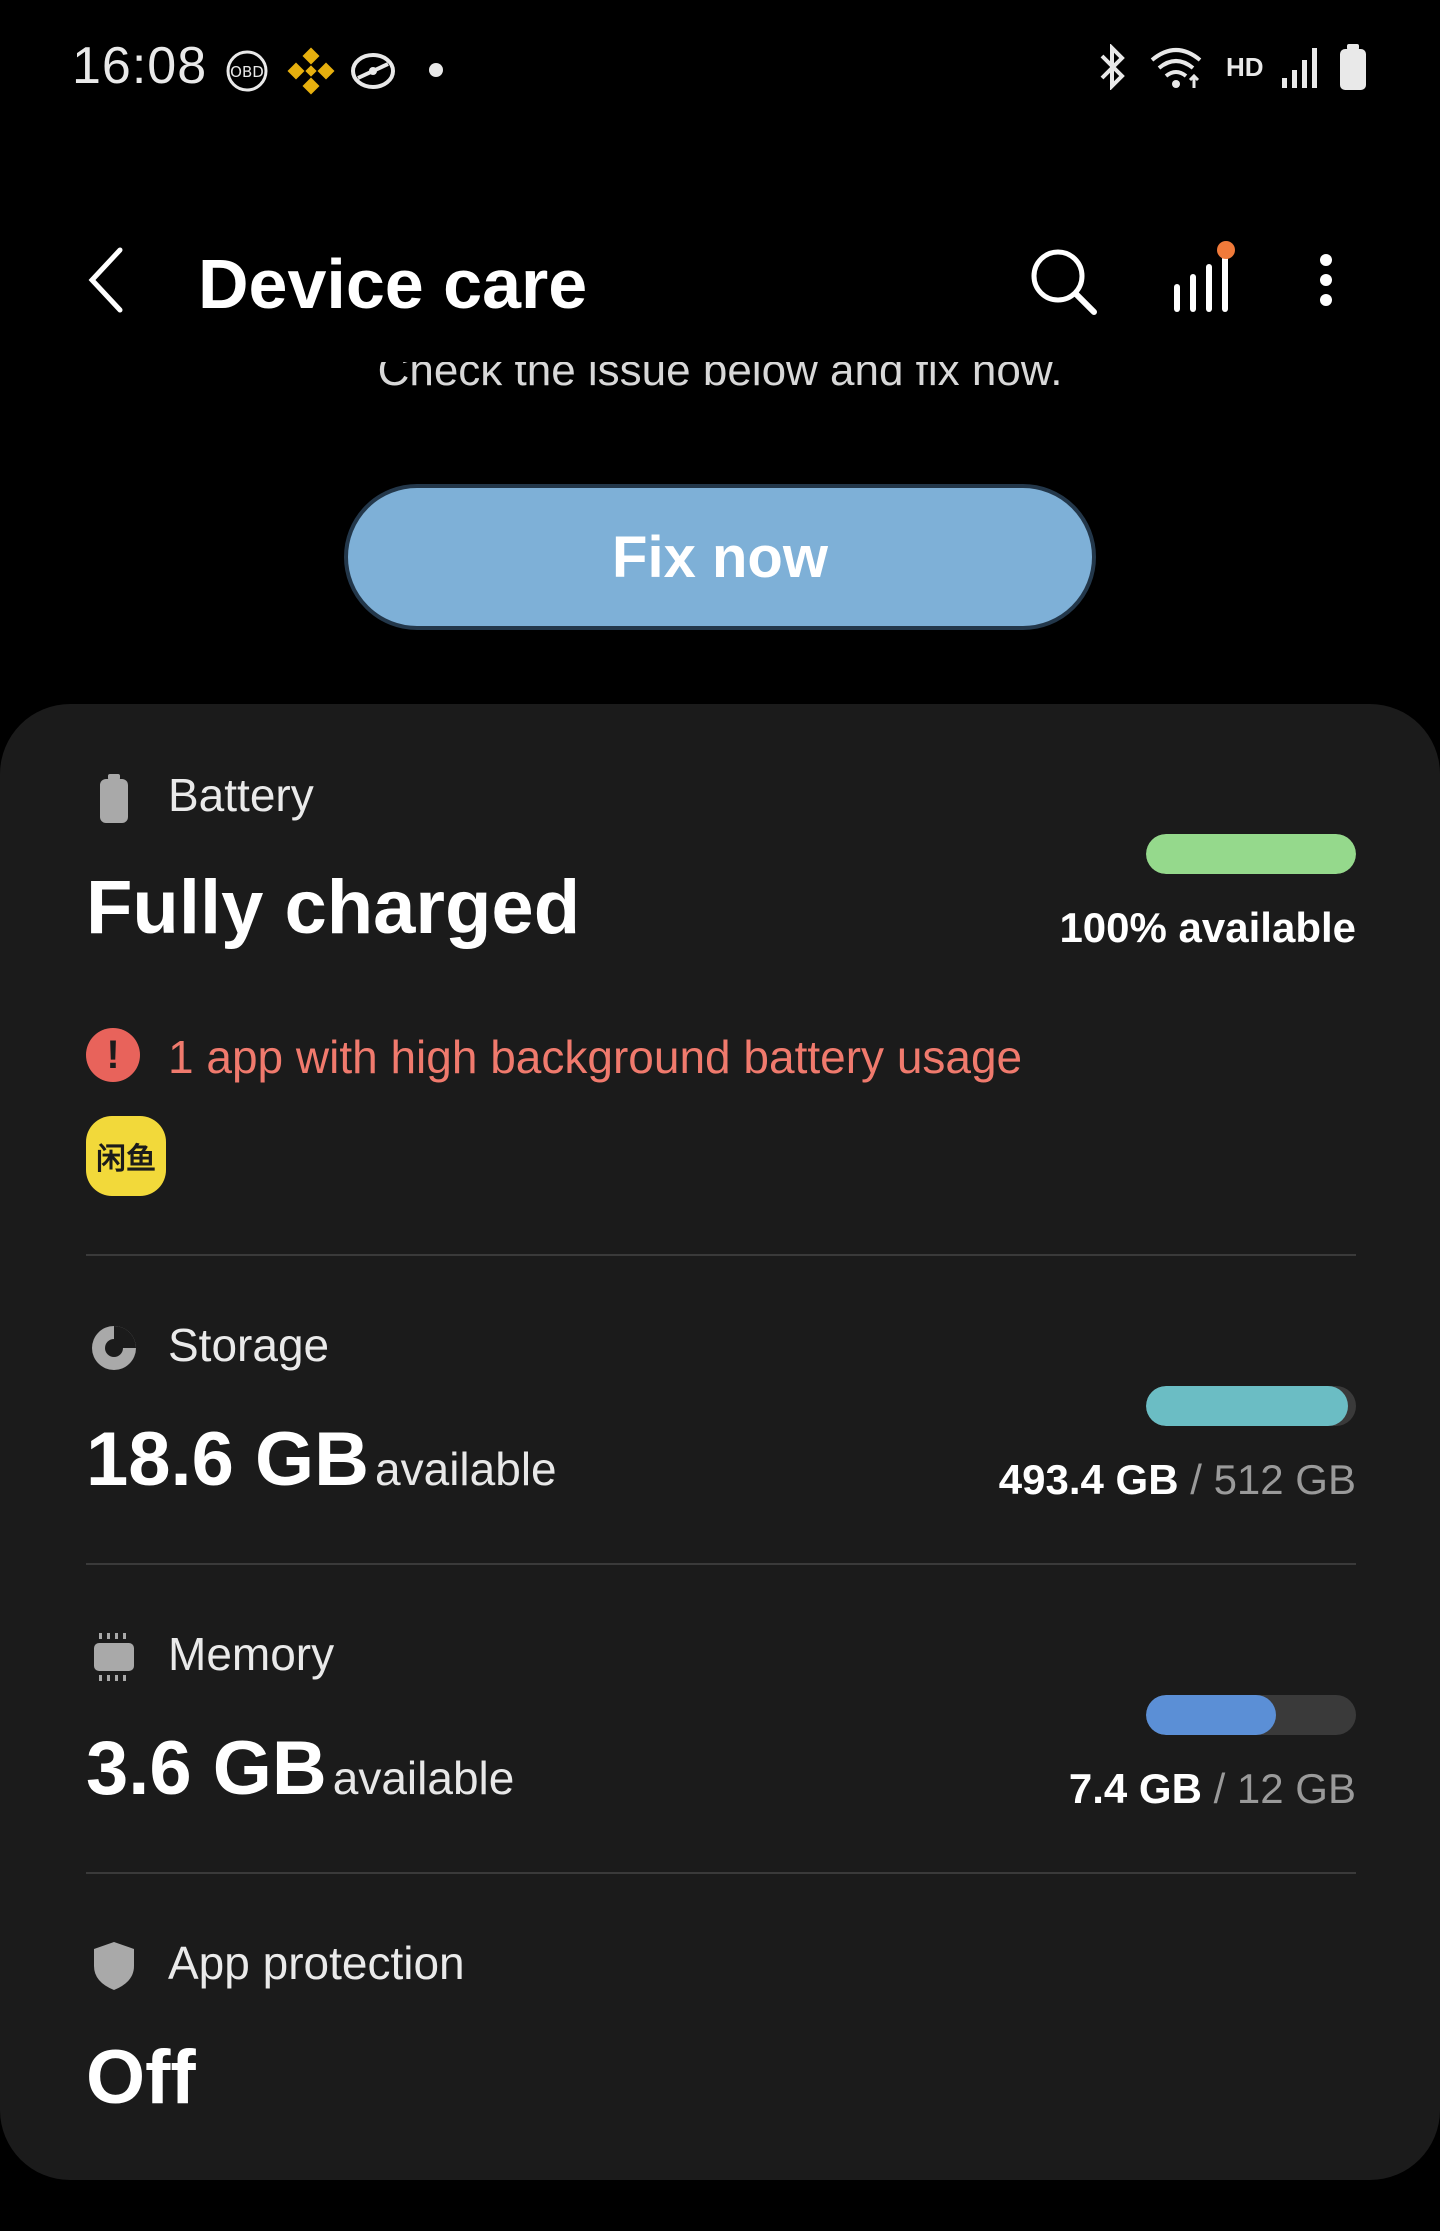  Describe the element at coordinates (140, 66) in the screenshot. I see `status-time: 16:08` at that location.